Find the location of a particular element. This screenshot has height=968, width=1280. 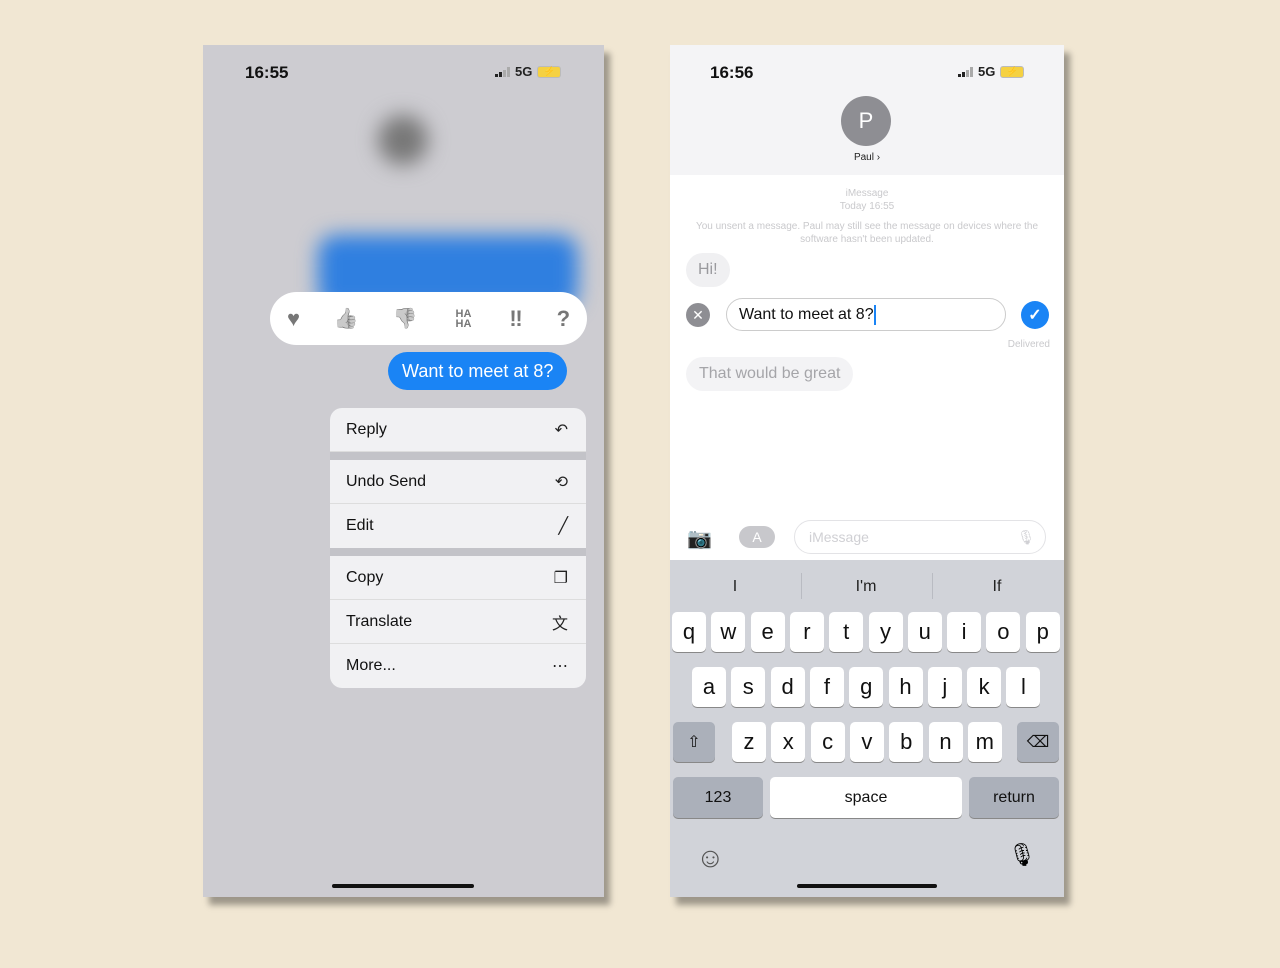

menu-edit: Edit ╱ is located at coordinates (458, 526).